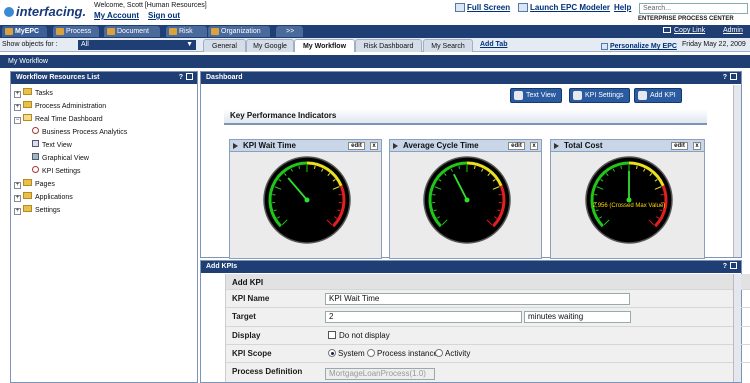  What do you see at coordinates (224, 45) in the screenshot?
I see `tab-general: General` at bounding box center [224, 45].